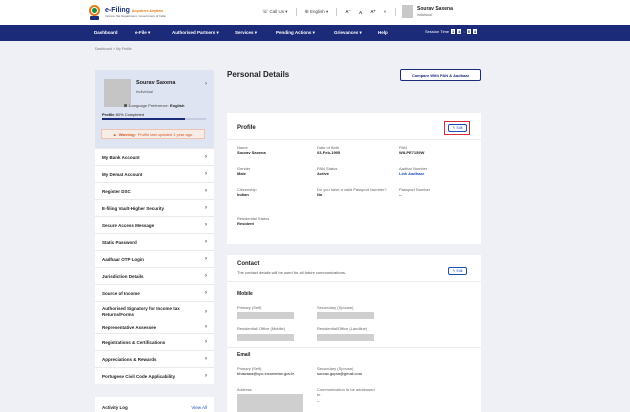 The image size is (630, 412). Describe the element at coordinates (348, 12) in the screenshot. I see `text-size-decrease: A⁻` at that location.